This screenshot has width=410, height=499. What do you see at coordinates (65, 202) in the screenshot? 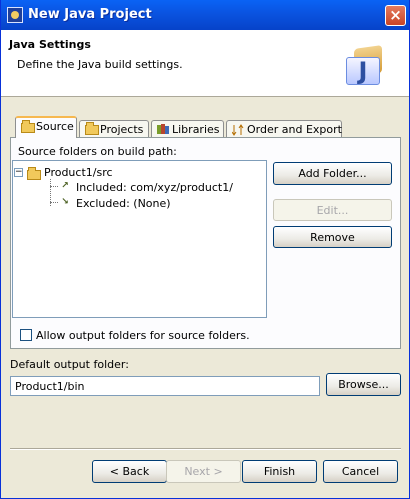
I see `excluded-icon: ↘` at bounding box center [65, 202].